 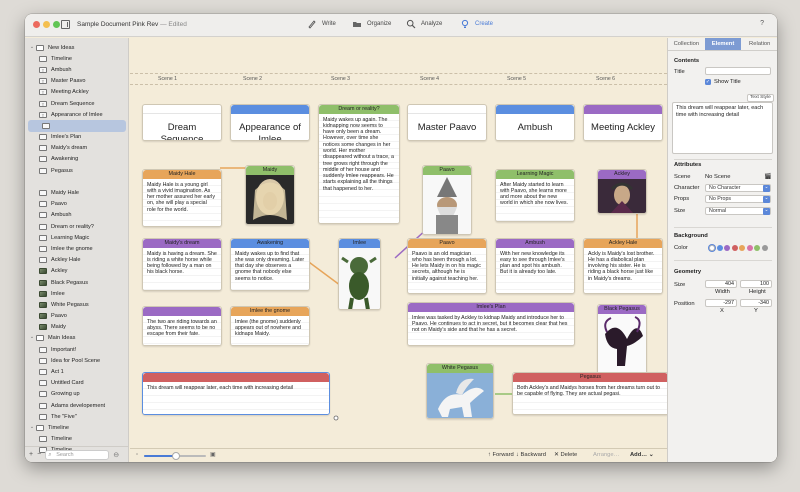 What do you see at coordinates (535, 122) in the screenshot?
I see `card-ambush-big: Ambush` at bounding box center [535, 122].